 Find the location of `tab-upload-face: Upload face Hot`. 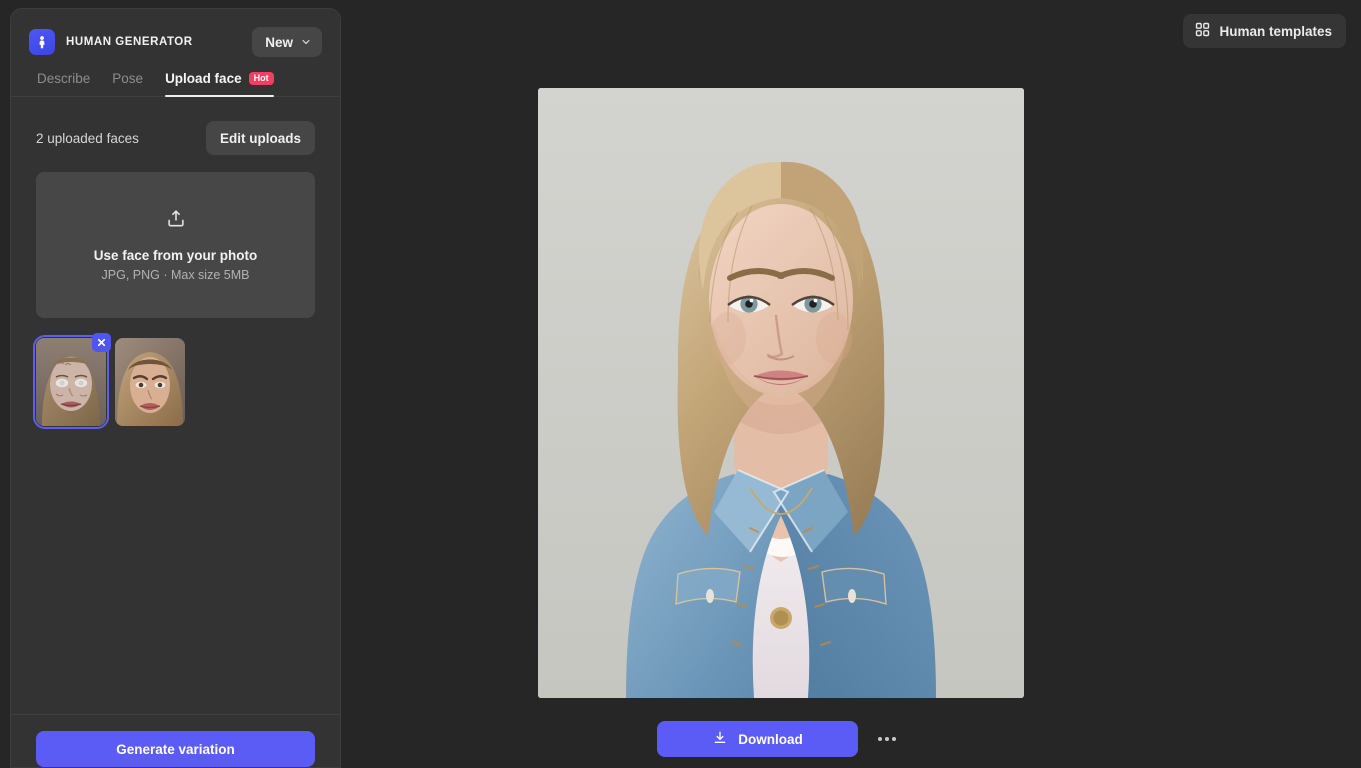

tab-upload-face: Upload face Hot is located at coordinates (219, 84).